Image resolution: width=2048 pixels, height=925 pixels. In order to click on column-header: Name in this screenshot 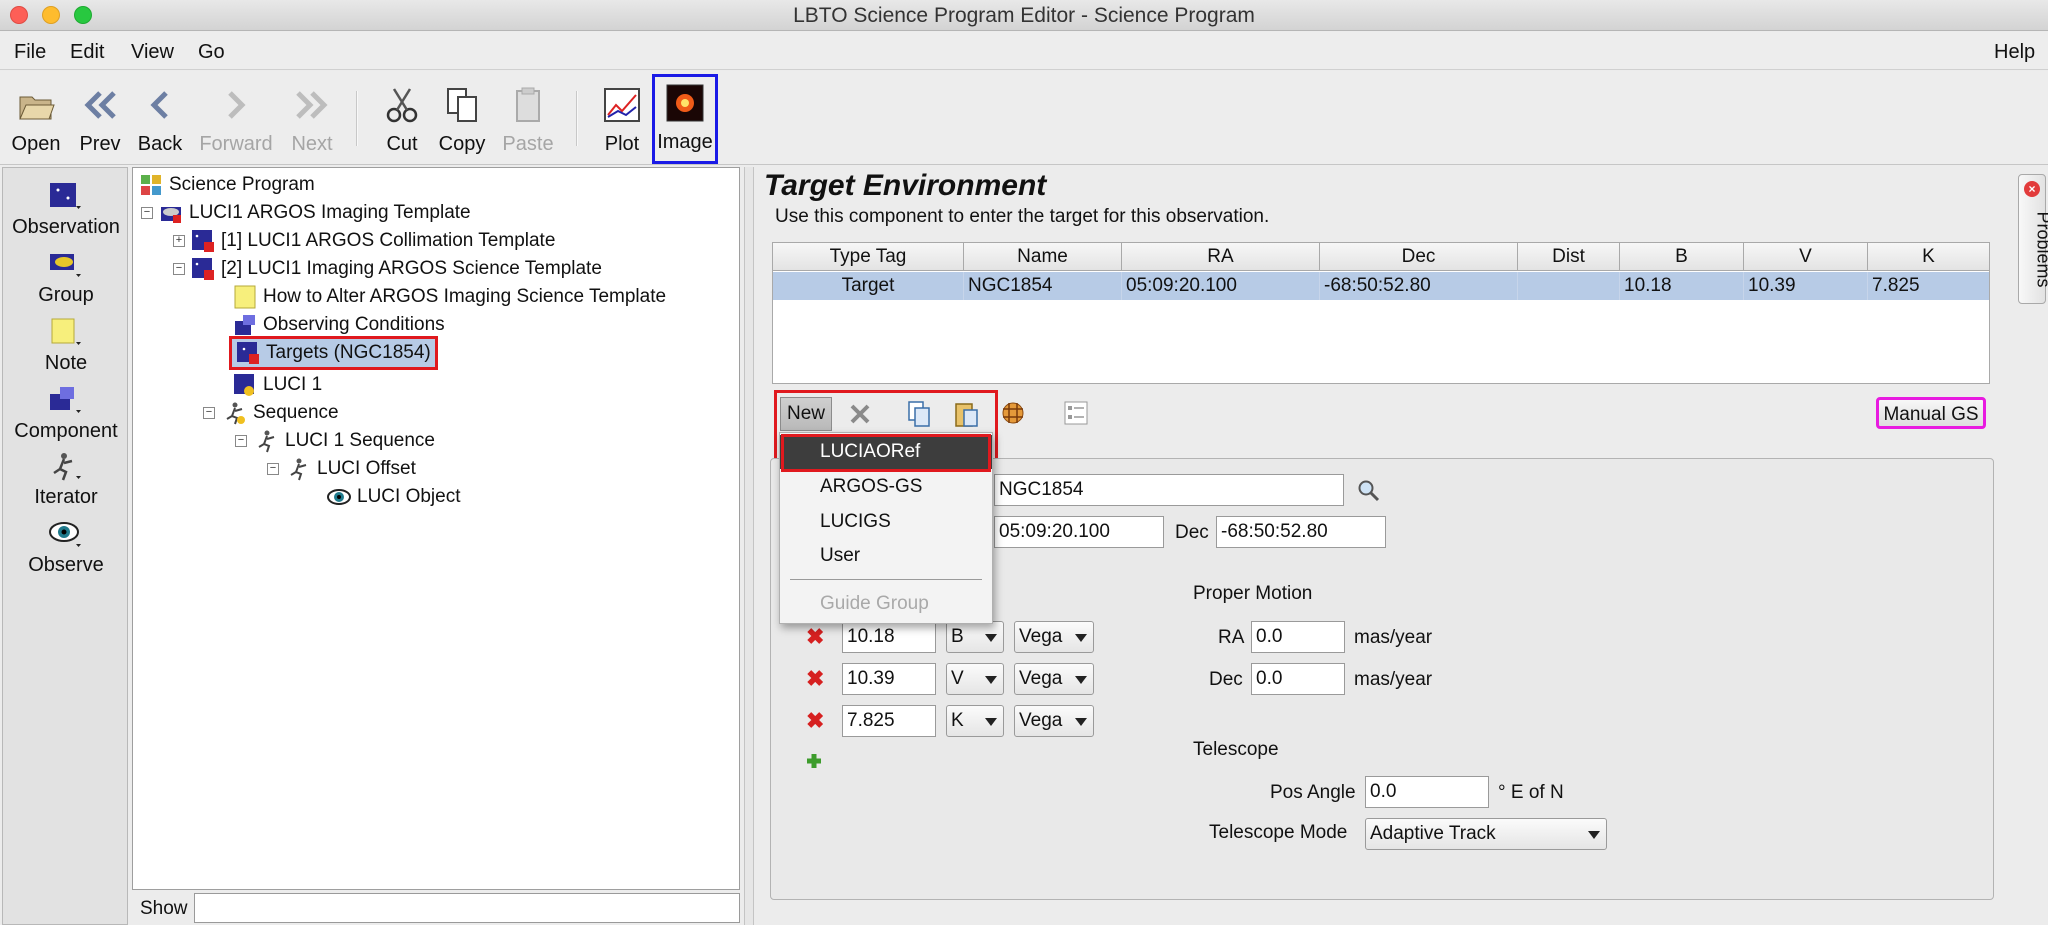, I will do `click(1043, 257)`.